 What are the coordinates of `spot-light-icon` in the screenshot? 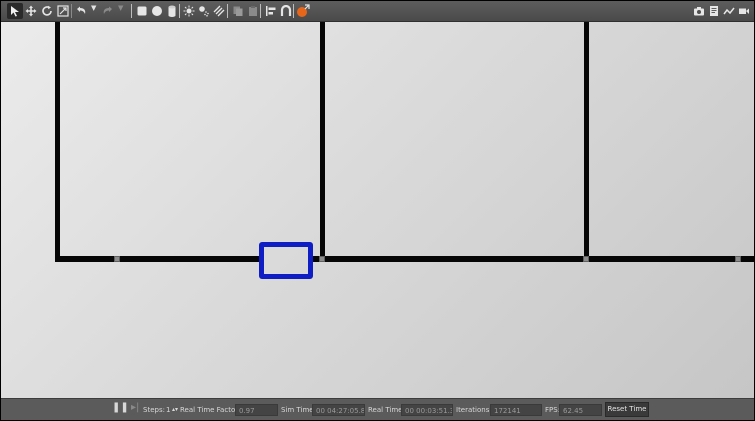 It's located at (204, 11).